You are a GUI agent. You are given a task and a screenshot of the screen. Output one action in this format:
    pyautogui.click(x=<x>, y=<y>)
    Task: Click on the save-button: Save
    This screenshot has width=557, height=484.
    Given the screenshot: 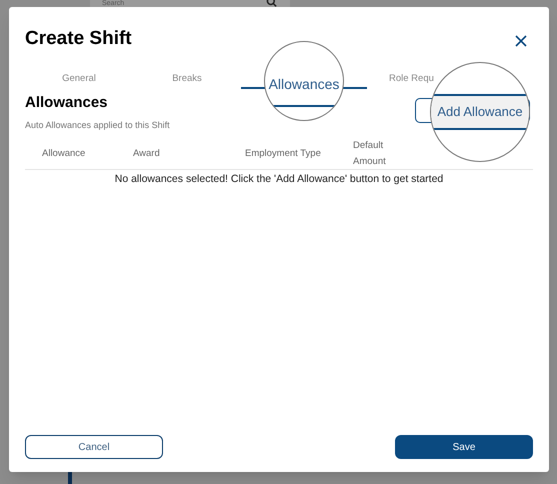 What is the action you would take?
    pyautogui.click(x=464, y=447)
    